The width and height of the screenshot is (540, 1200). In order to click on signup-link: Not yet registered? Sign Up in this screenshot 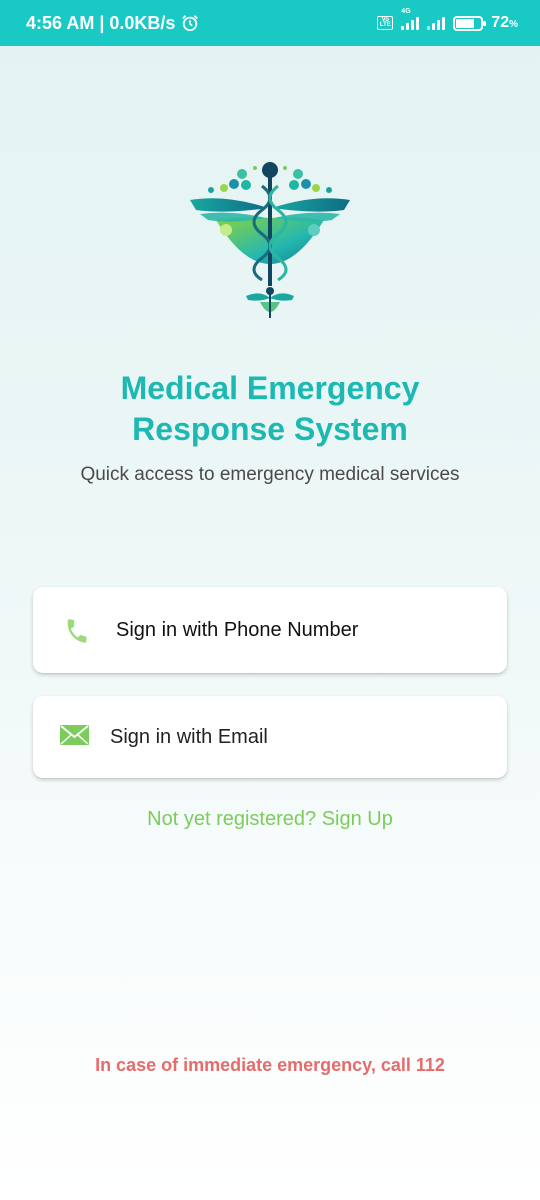, I will do `click(270, 819)`.